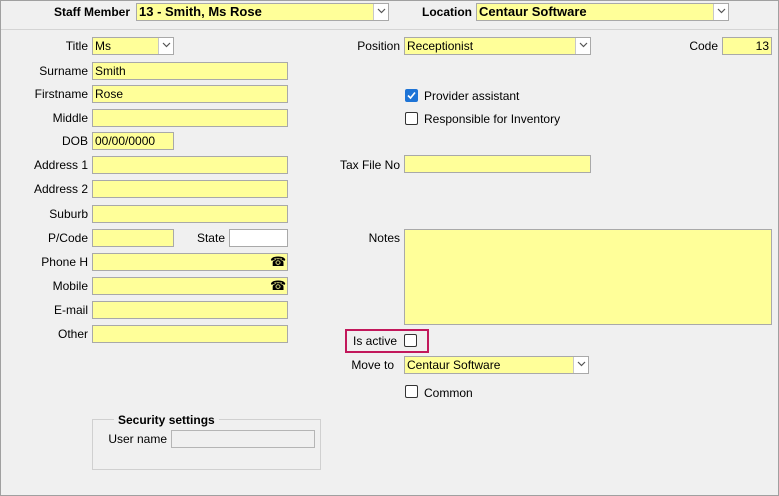 Image resolution: width=779 pixels, height=496 pixels. I want to click on responsible-inventory-checkbox, so click(411, 118).